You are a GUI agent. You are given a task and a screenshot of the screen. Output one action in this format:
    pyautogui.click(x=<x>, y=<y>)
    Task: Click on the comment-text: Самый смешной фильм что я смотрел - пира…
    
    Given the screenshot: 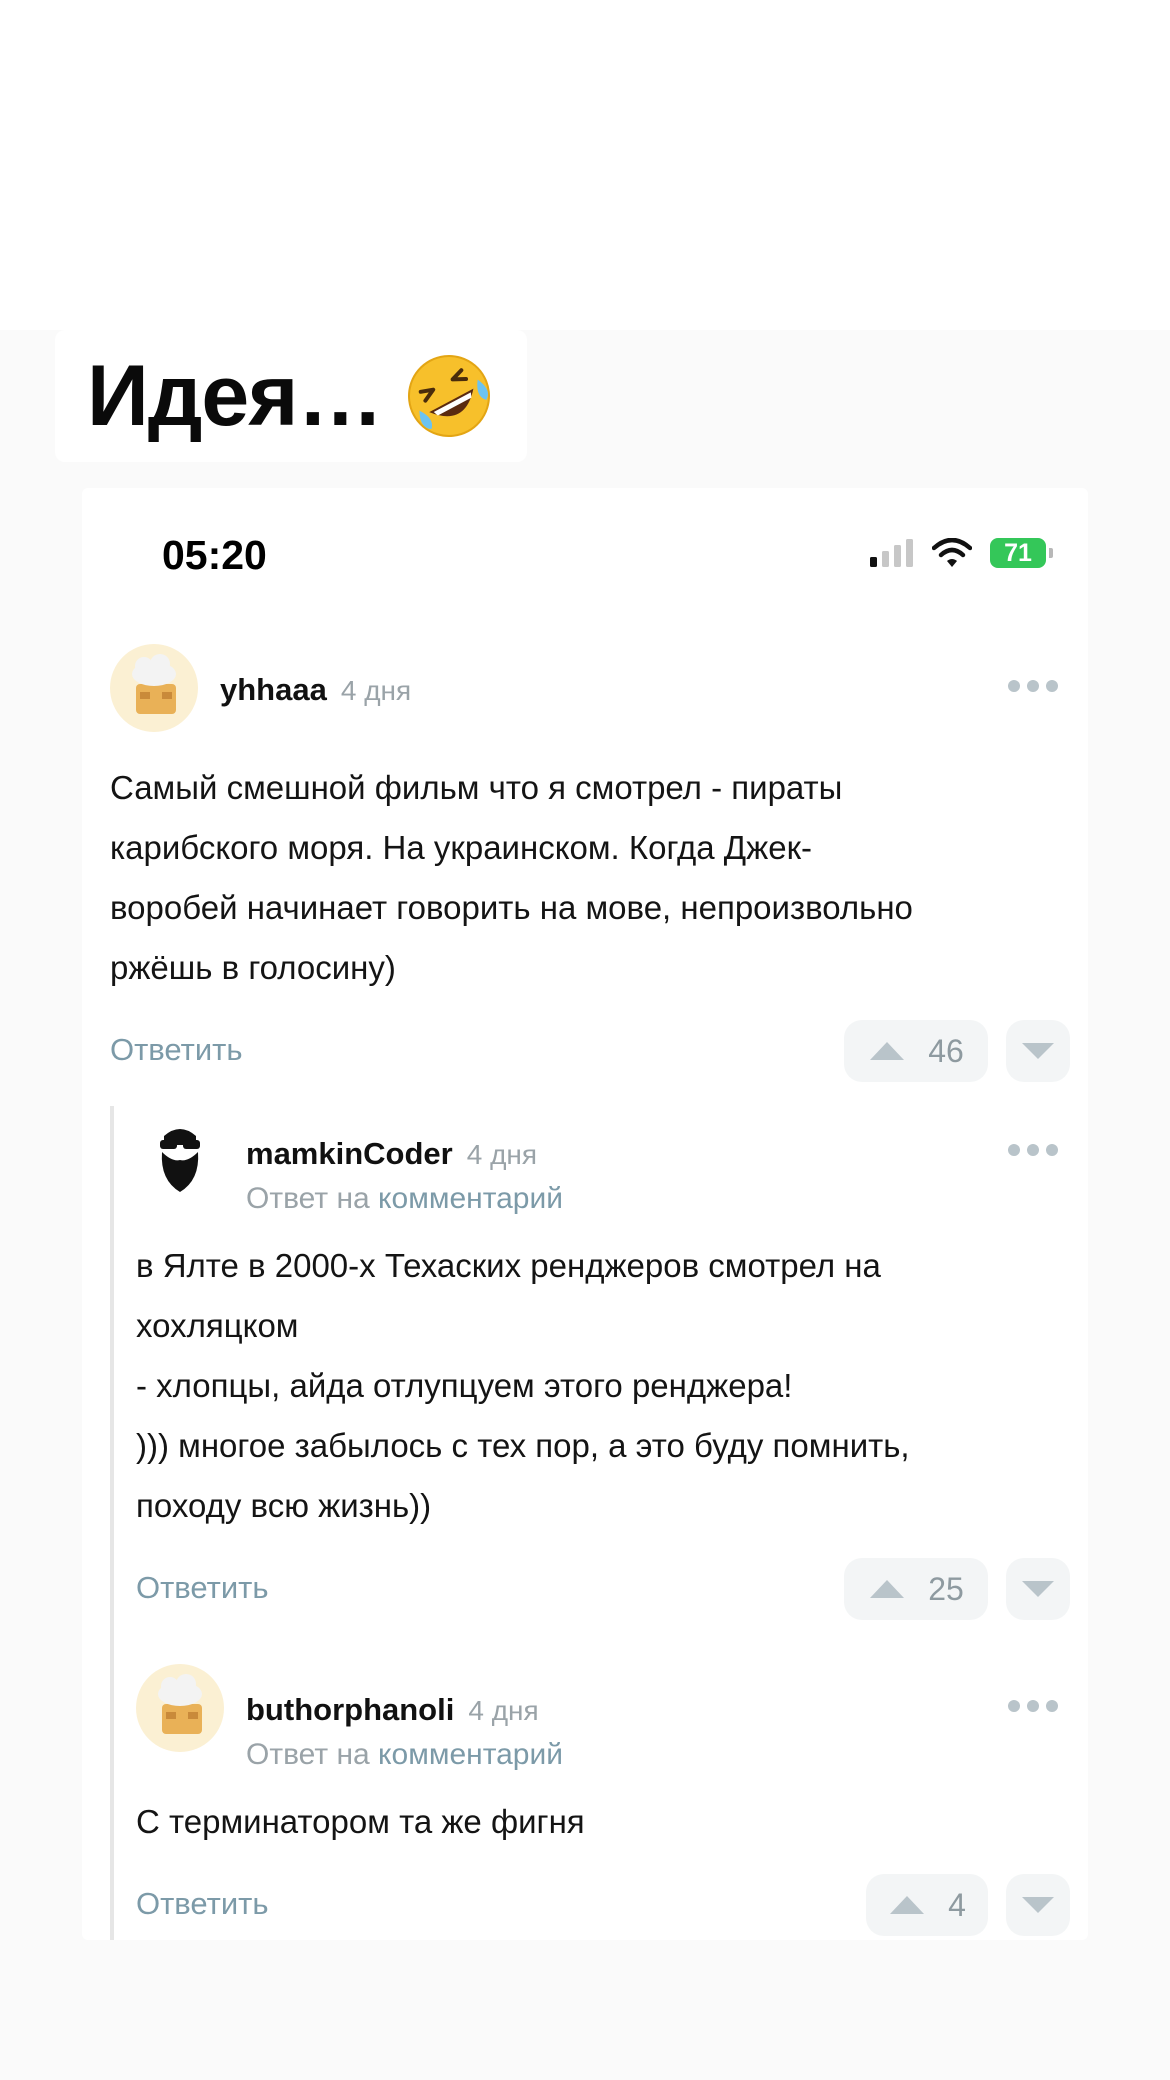 What is the action you would take?
    pyautogui.click(x=511, y=877)
    